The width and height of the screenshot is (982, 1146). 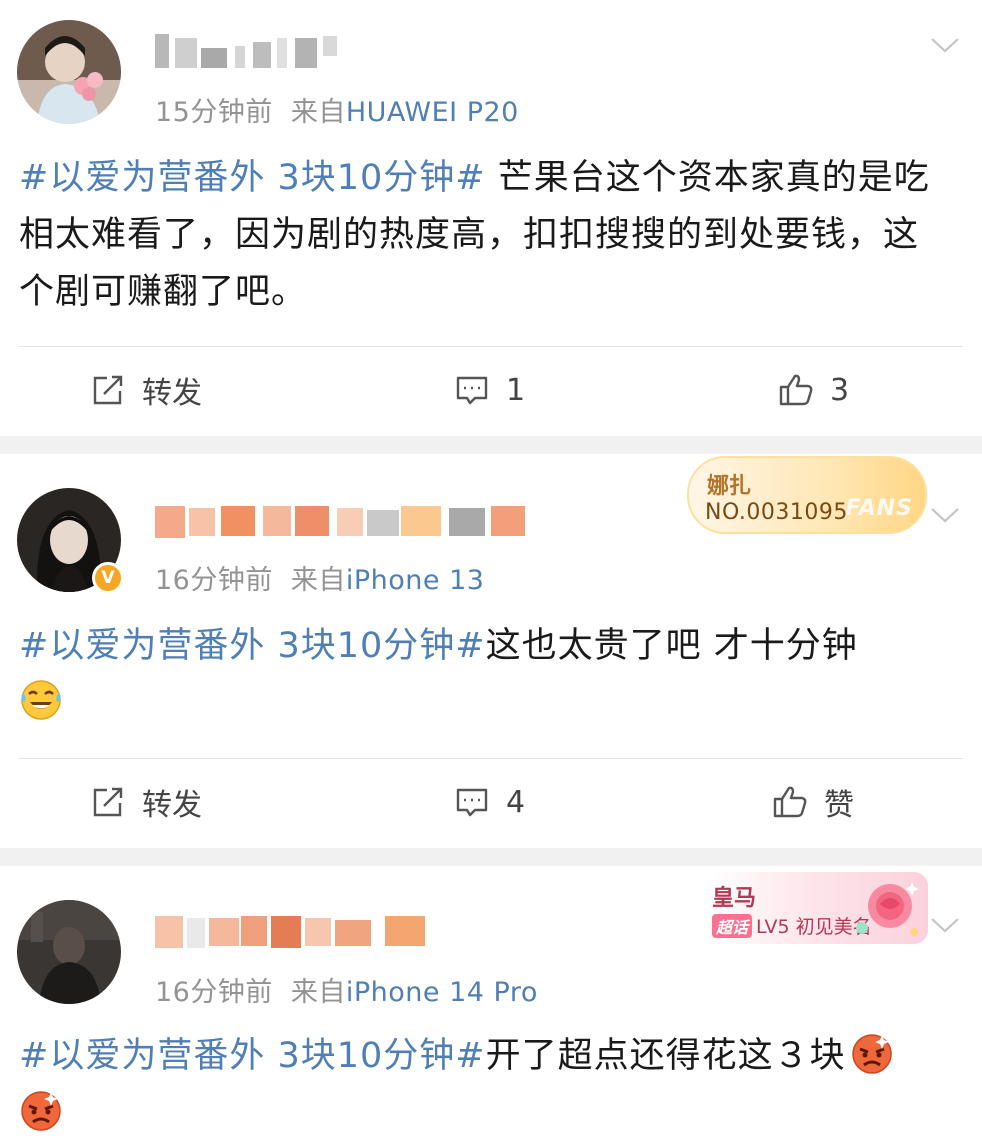 I want to click on super-topic-level: 超话 LV5 初见美名, so click(x=792, y=925).